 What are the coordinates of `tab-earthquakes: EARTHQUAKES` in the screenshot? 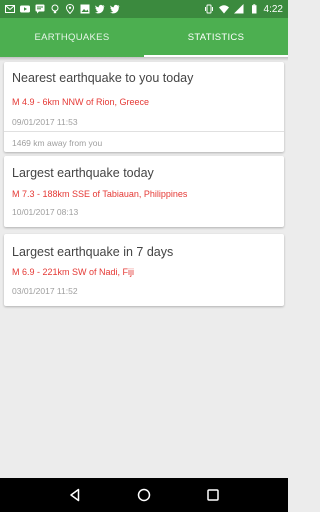 It's located at (72, 37).